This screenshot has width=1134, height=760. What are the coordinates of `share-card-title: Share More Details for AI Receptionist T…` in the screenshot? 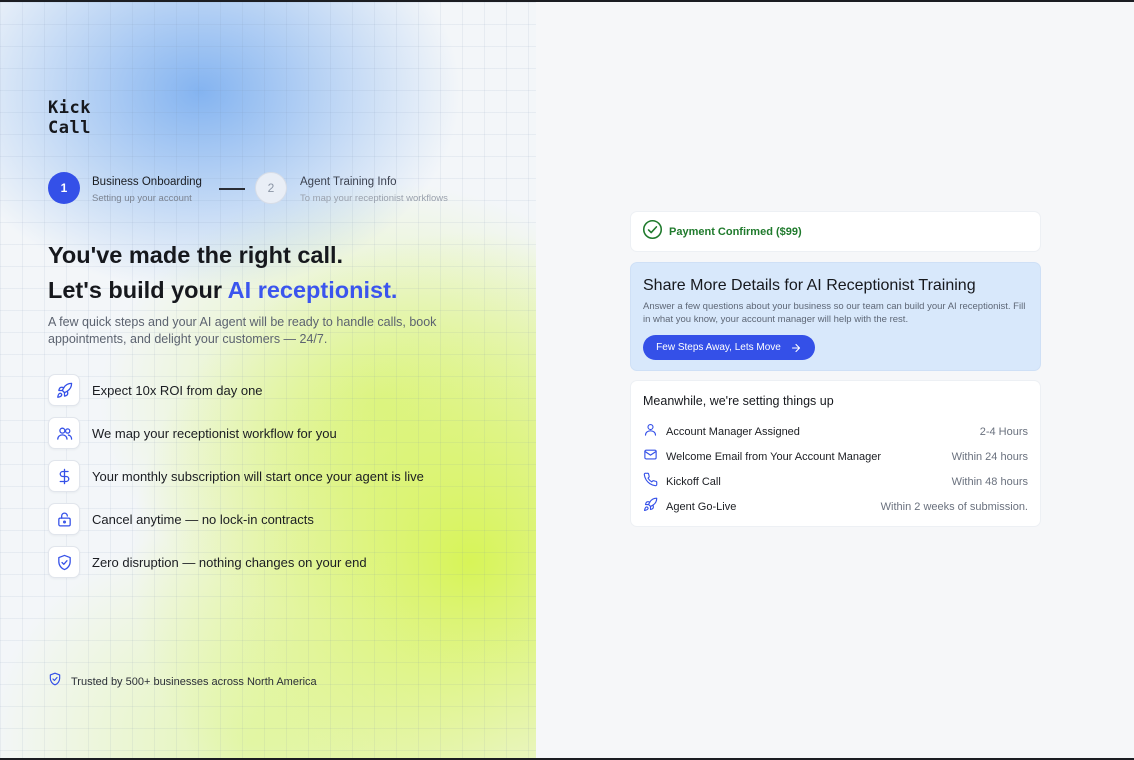 It's located at (809, 285).